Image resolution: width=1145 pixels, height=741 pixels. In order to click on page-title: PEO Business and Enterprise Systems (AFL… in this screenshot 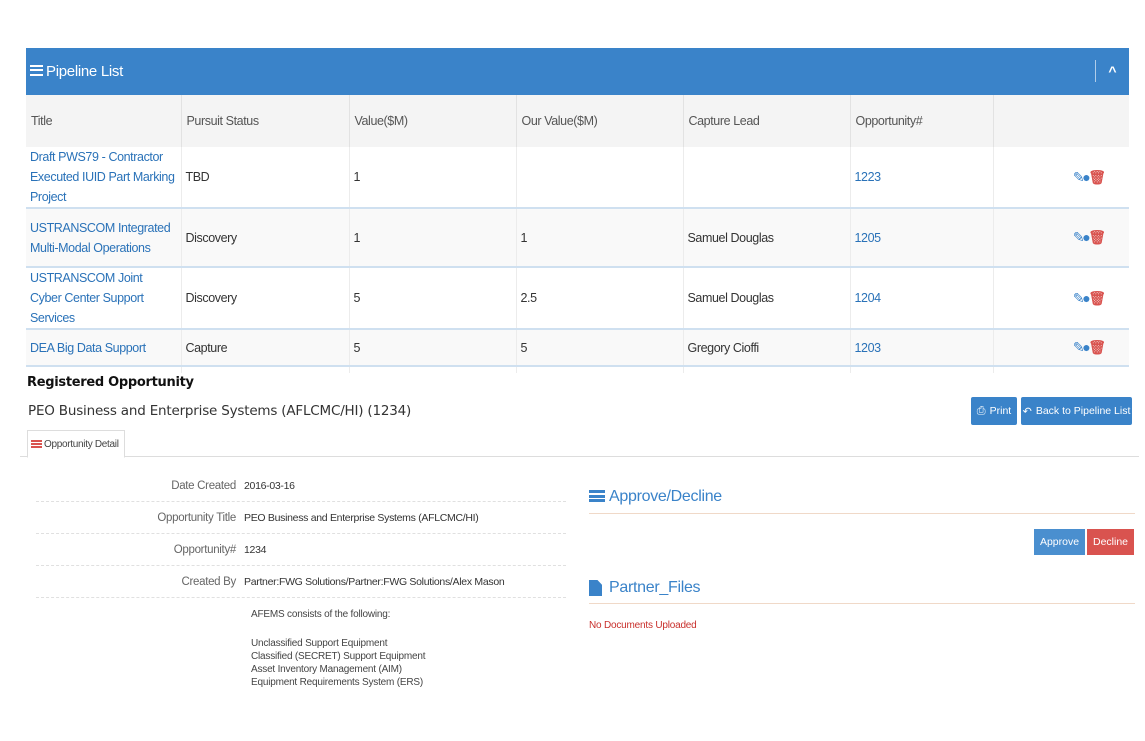, I will do `click(220, 411)`.